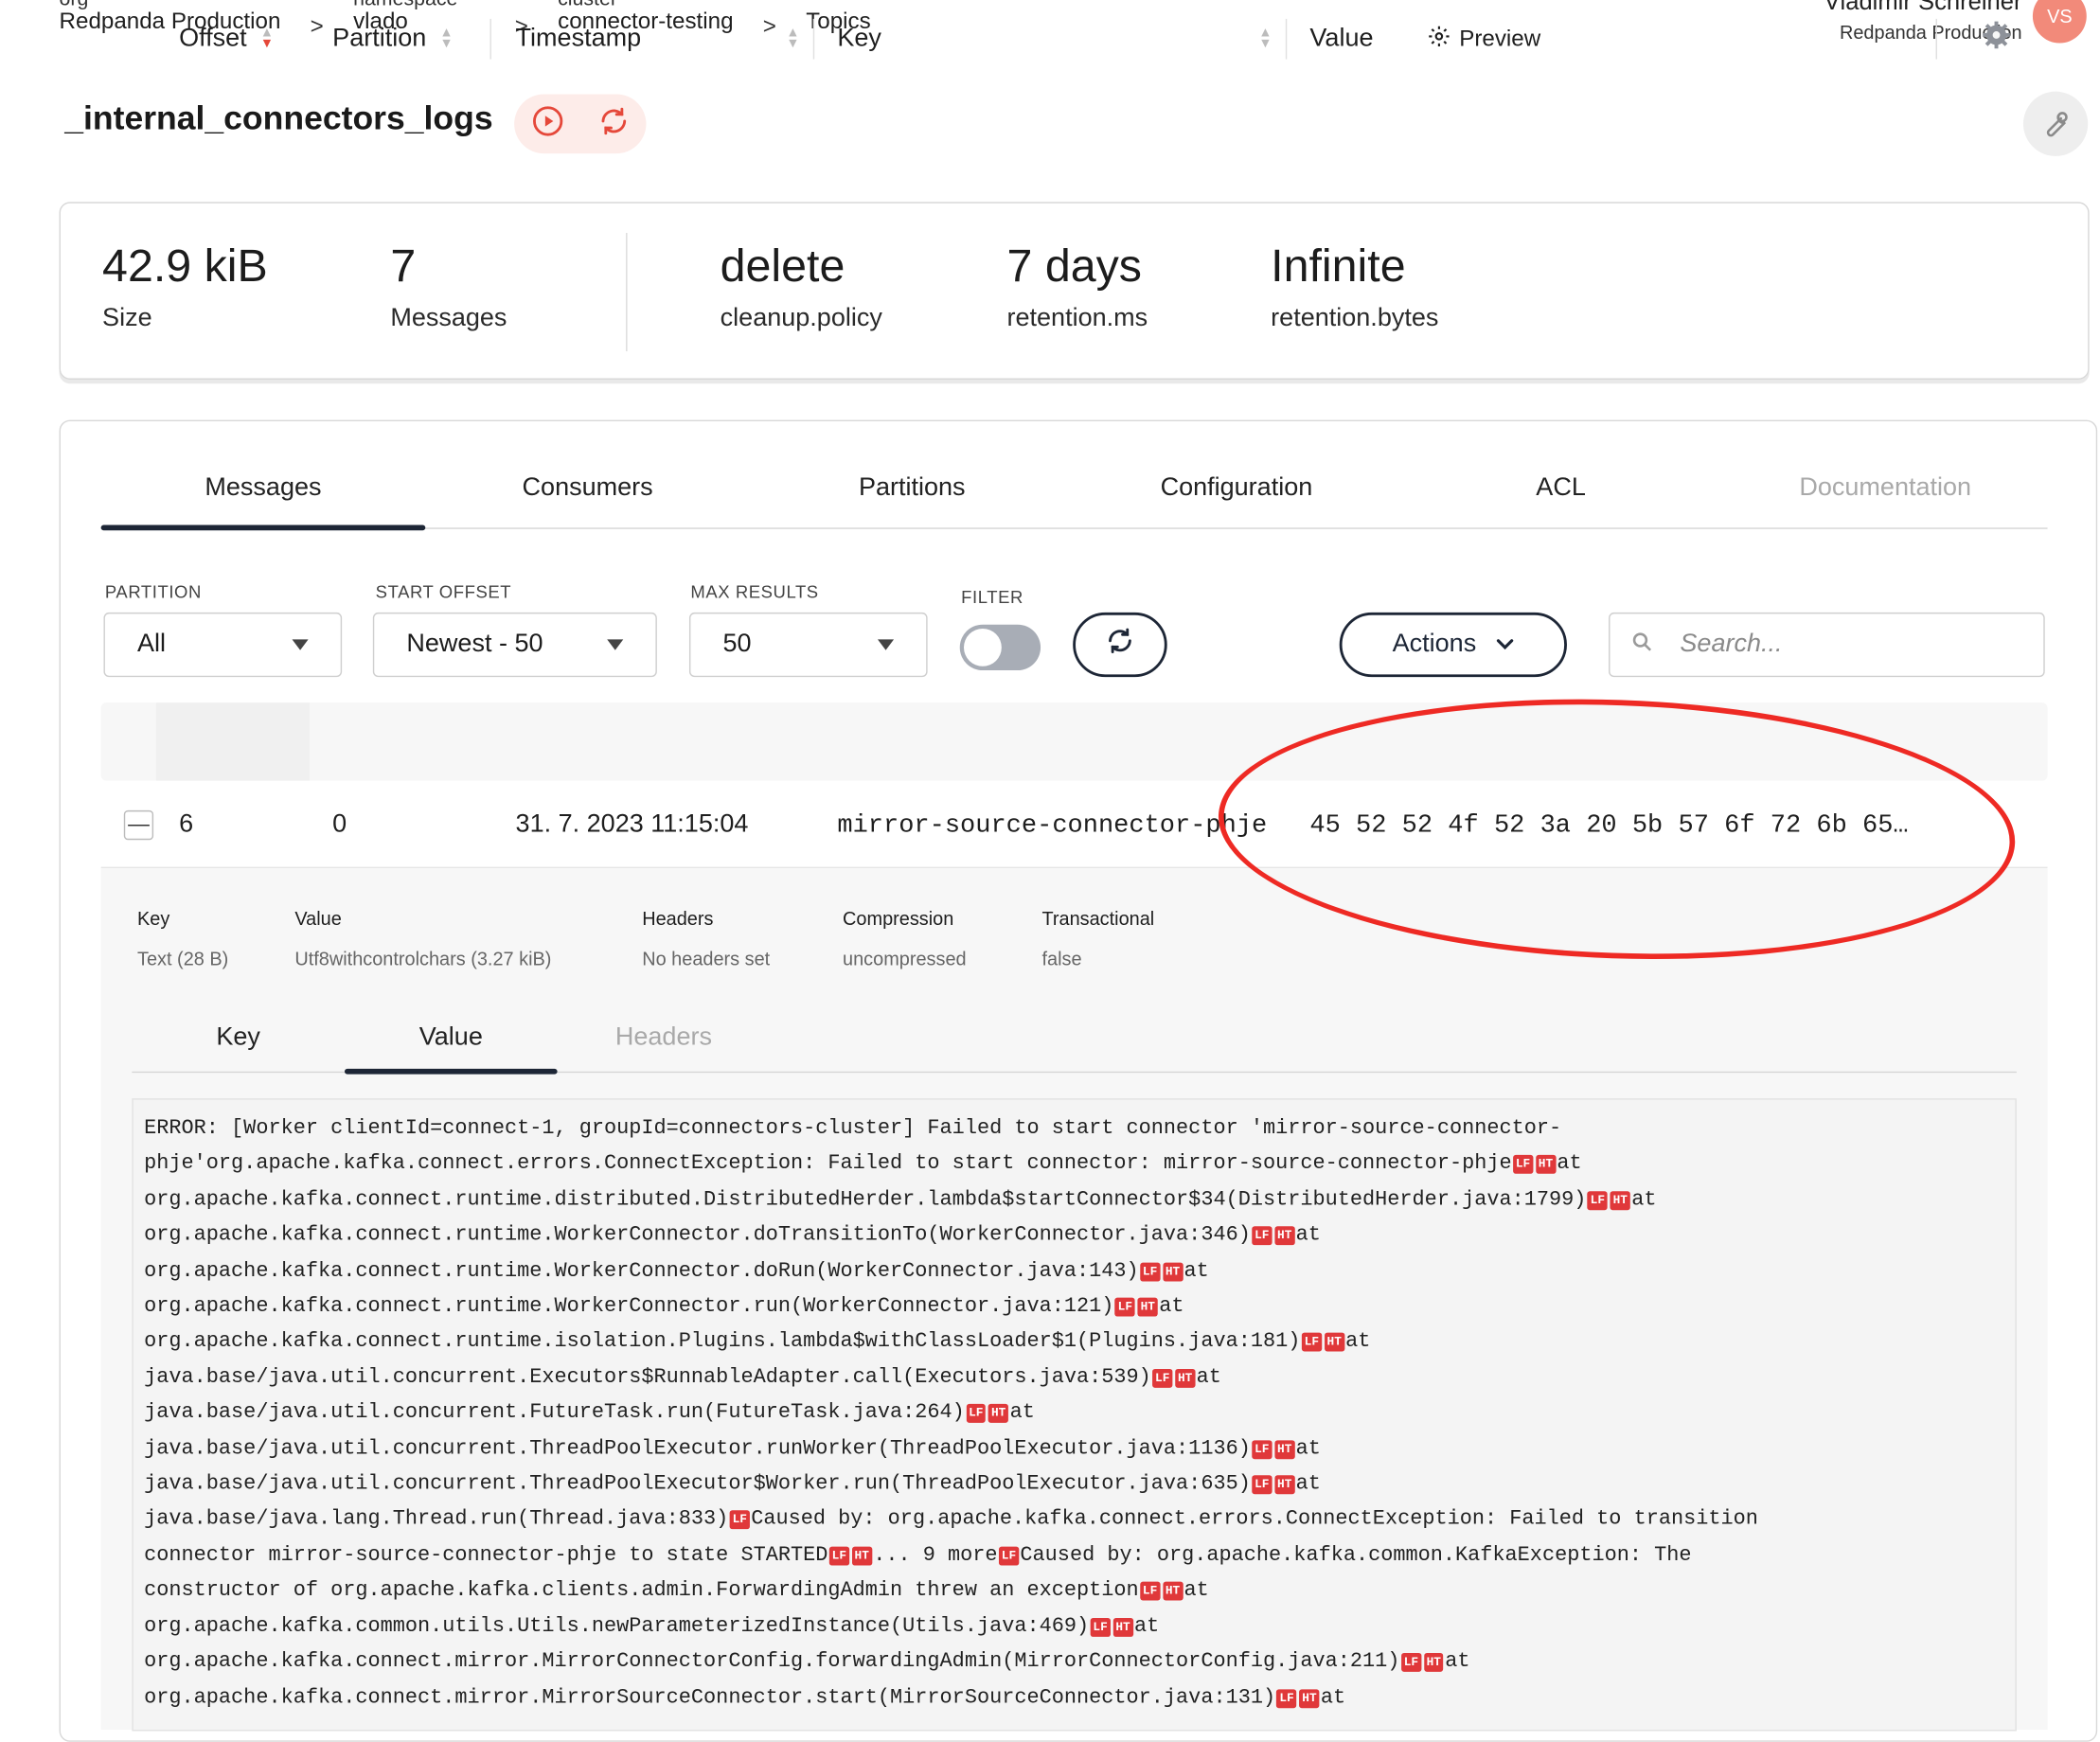  What do you see at coordinates (706, 938) in the screenshot?
I see `meta-headers: Headers No headers set` at bounding box center [706, 938].